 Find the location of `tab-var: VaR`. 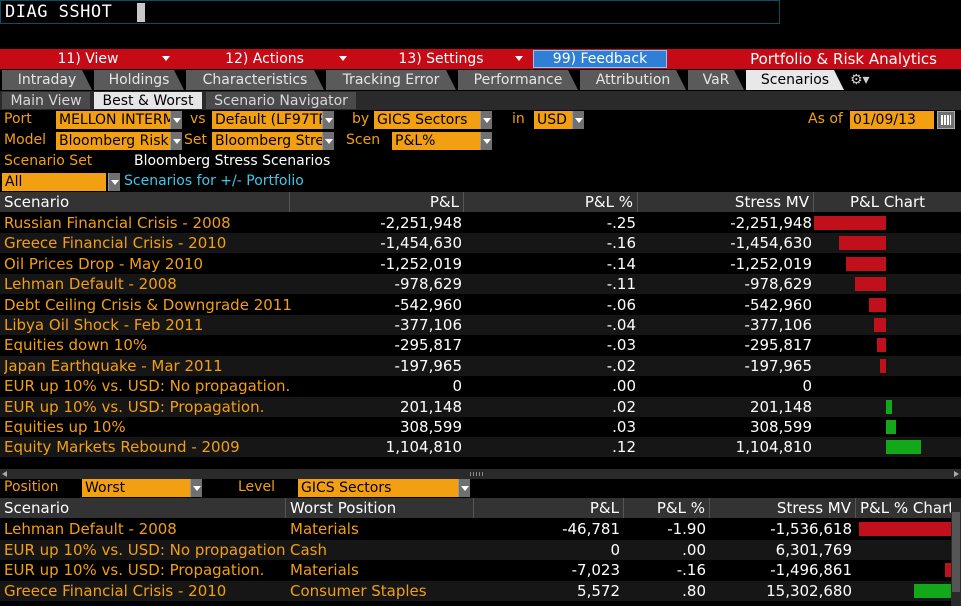

tab-var: VaR is located at coordinates (716, 80).